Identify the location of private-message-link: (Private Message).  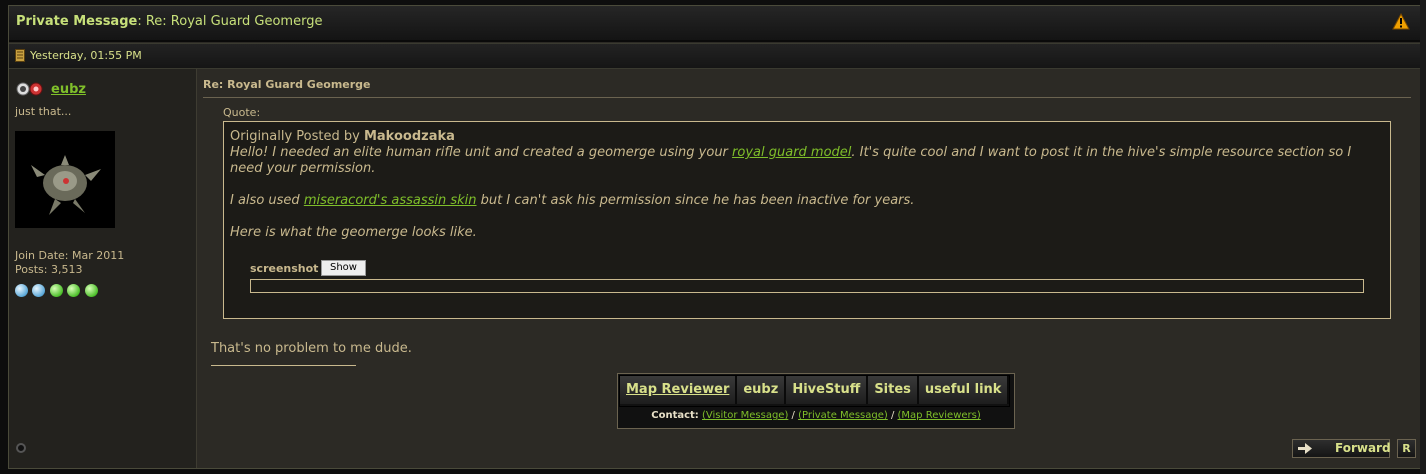
(843, 415).